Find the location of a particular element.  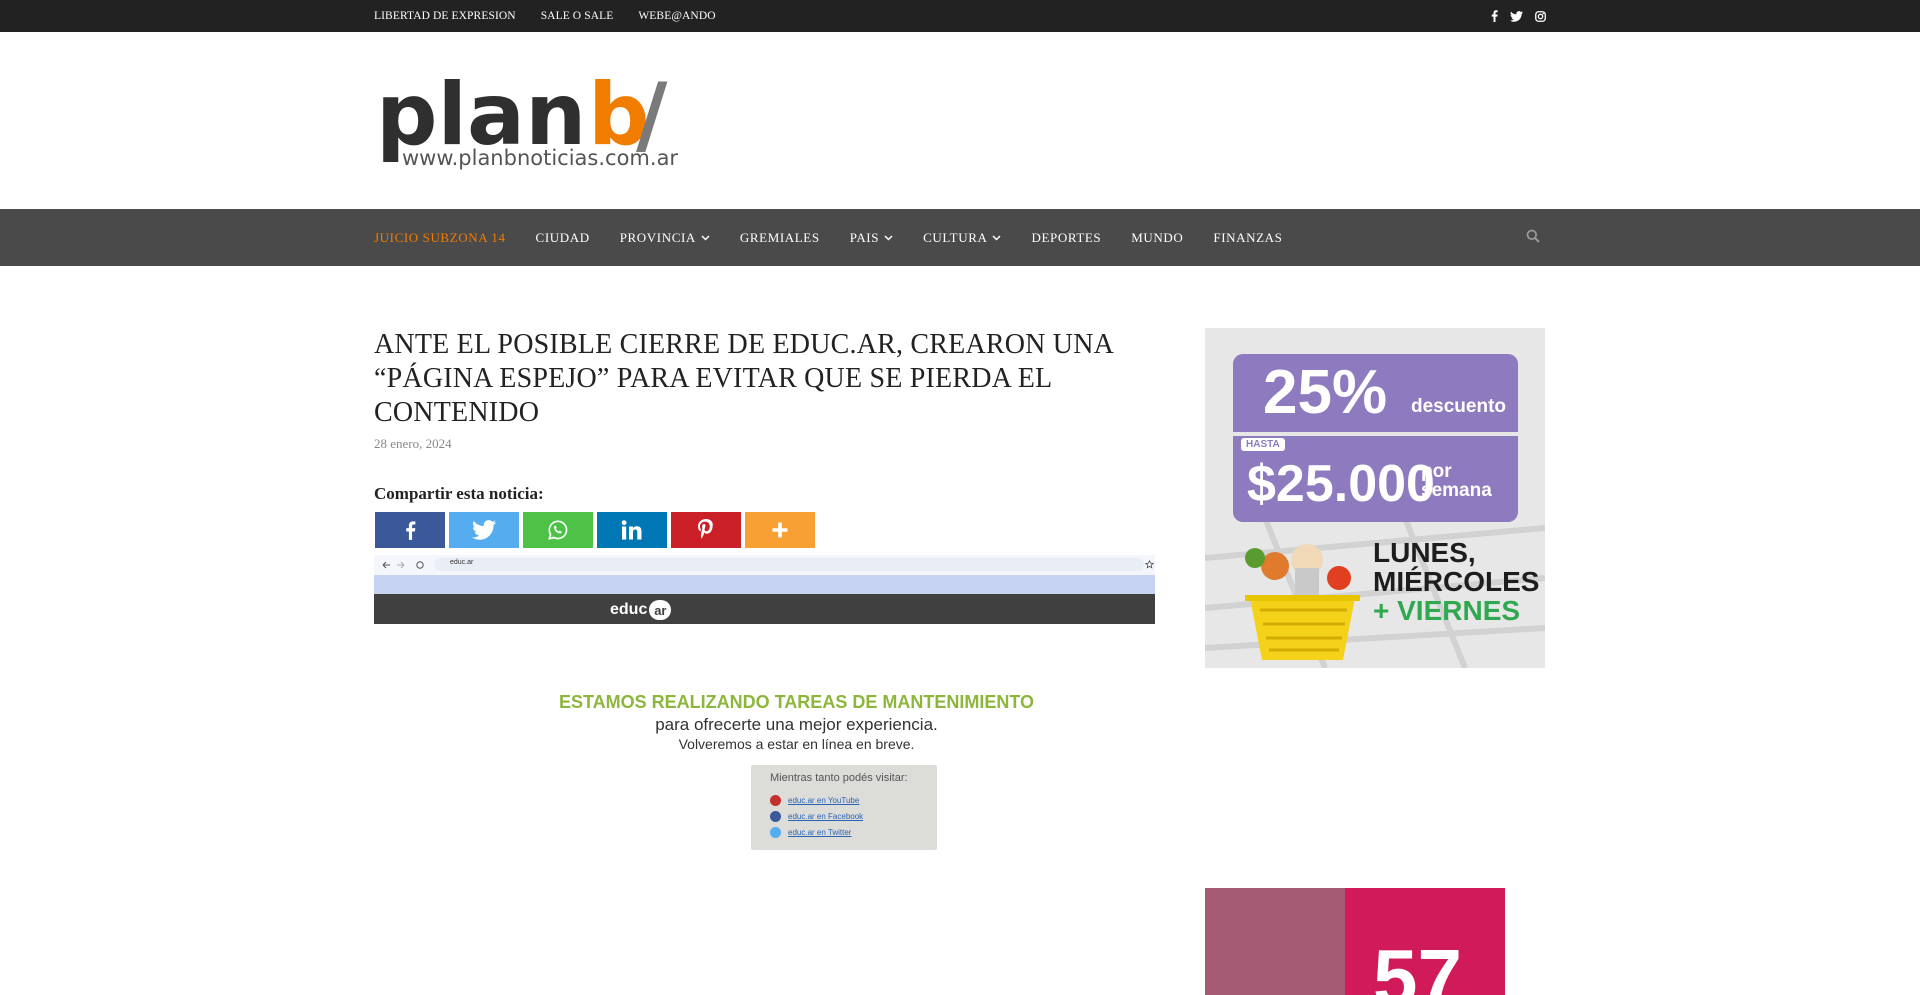

share-more-button is located at coordinates (780, 530).